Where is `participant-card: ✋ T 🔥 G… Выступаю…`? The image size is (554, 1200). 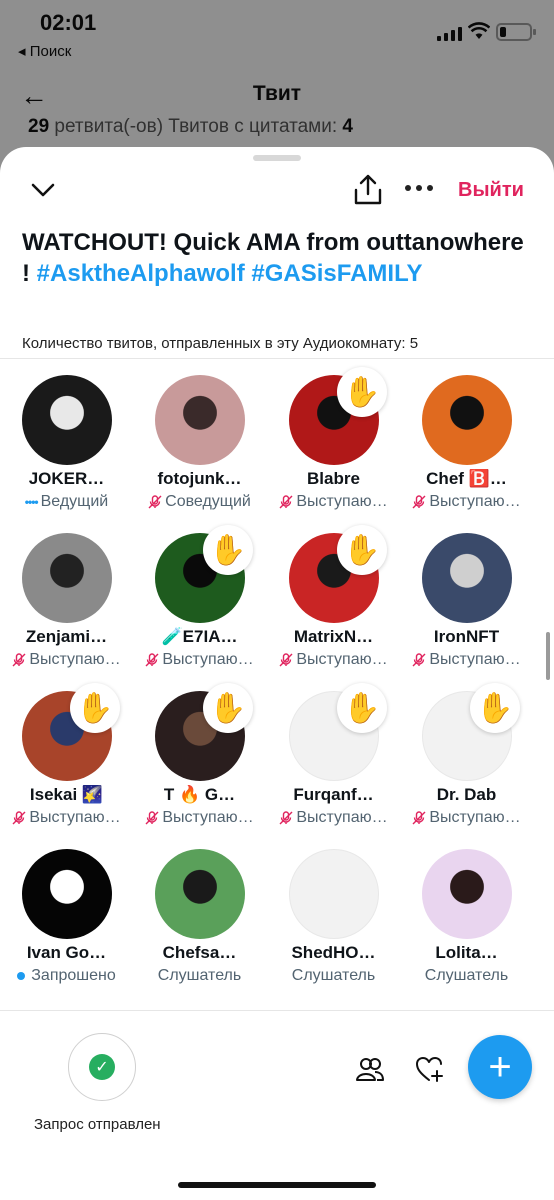
participant-card: ✋ T 🔥 G… Выступаю… is located at coordinates (199, 762).